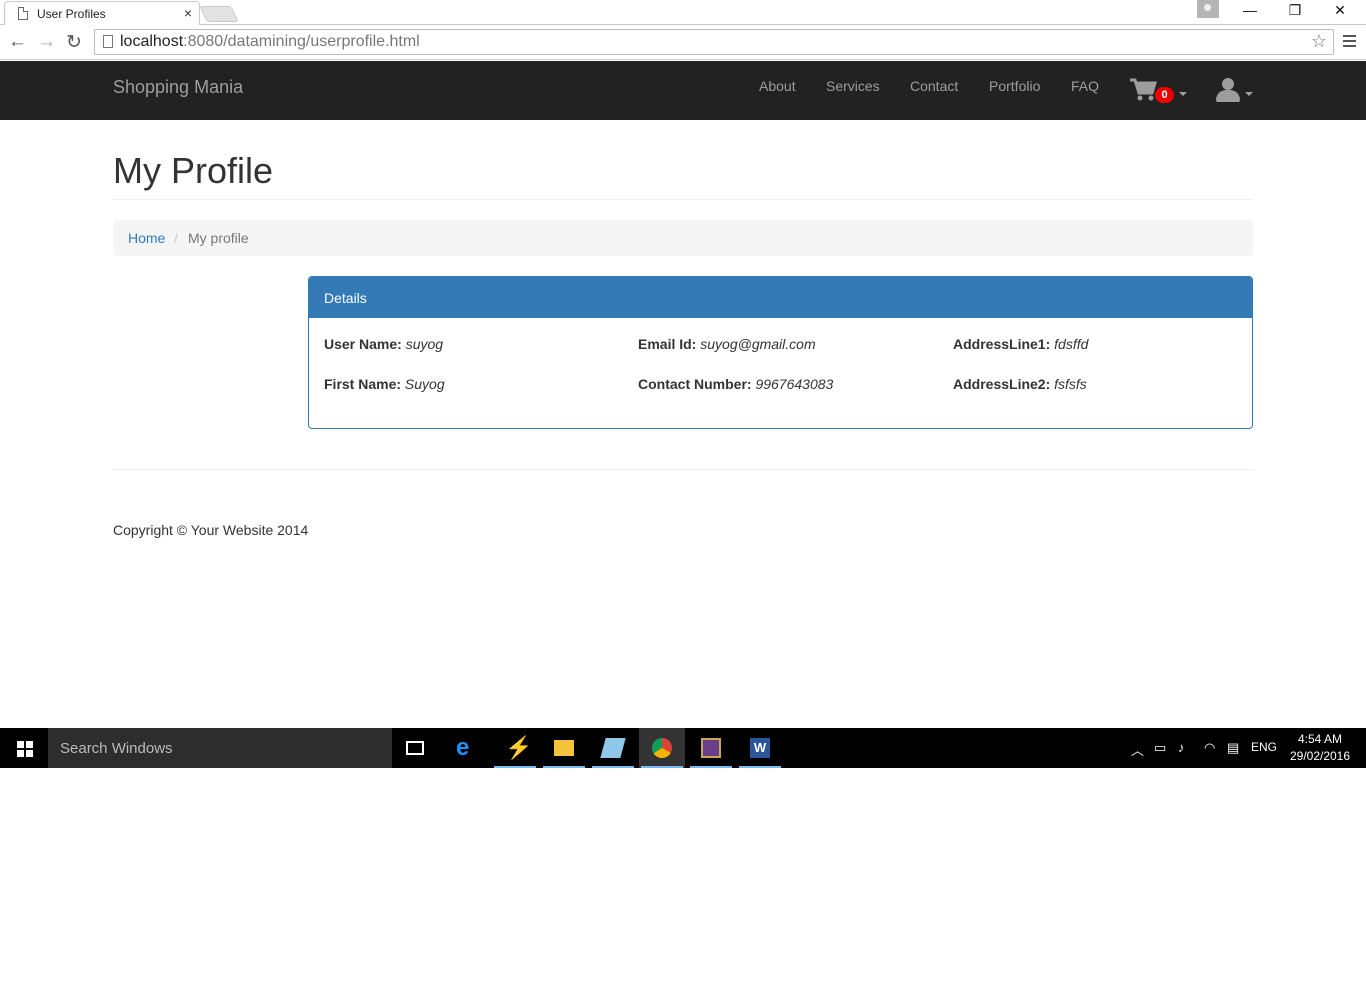 The width and height of the screenshot is (1366, 1000). Describe the element at coordinates (46, 42) in the screenshot. I see `forward-button: →` at that location.